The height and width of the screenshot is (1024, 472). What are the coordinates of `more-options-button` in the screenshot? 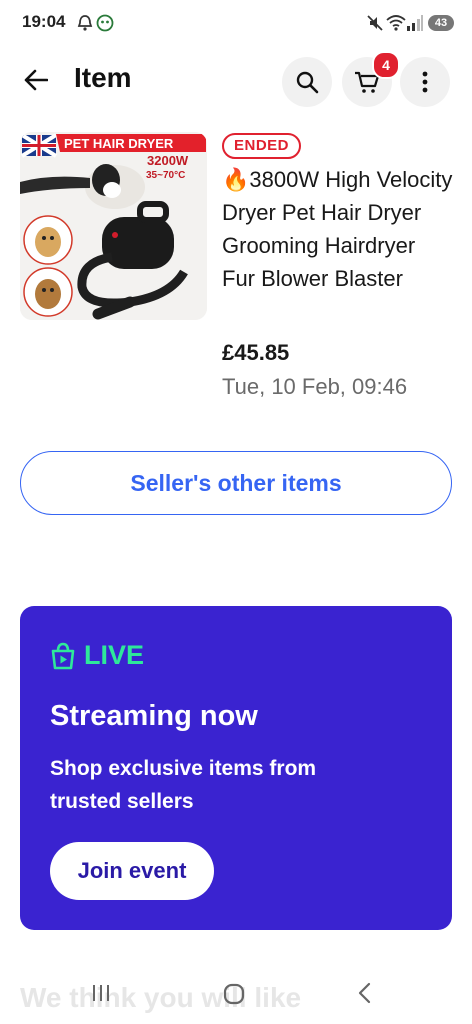 It's located at (425, 82).